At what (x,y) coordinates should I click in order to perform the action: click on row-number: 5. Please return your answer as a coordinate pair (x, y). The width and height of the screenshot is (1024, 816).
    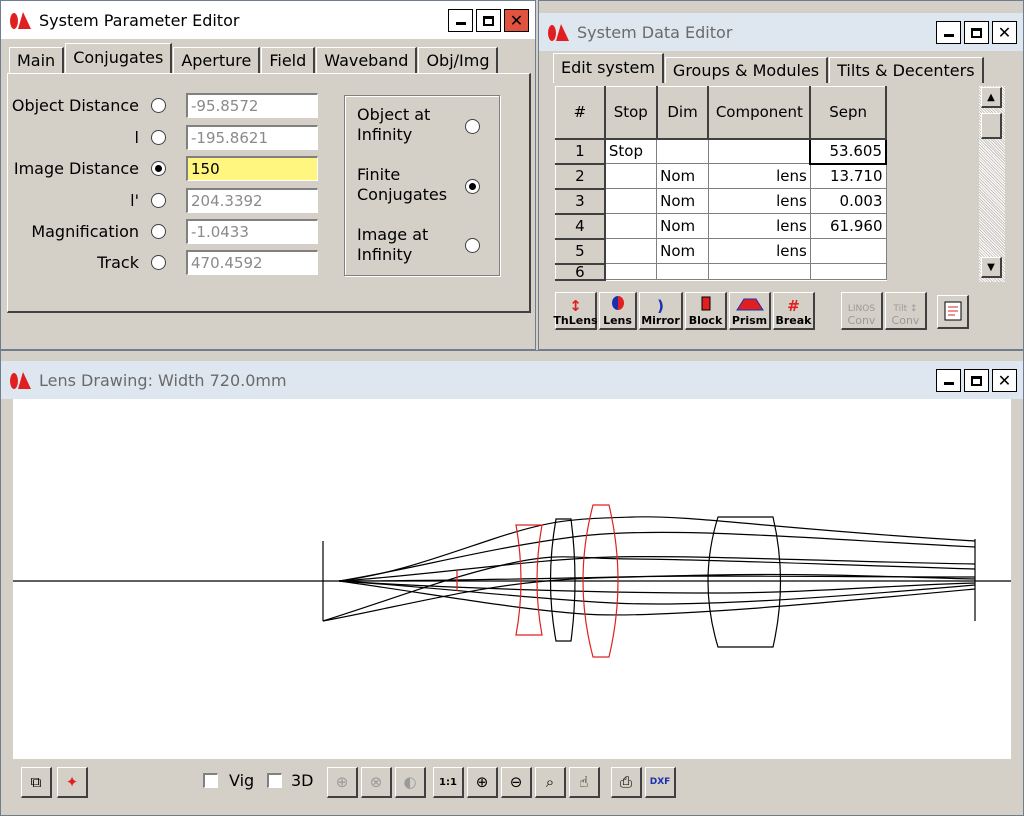
    Looking at the image, I should click on (580, 251).